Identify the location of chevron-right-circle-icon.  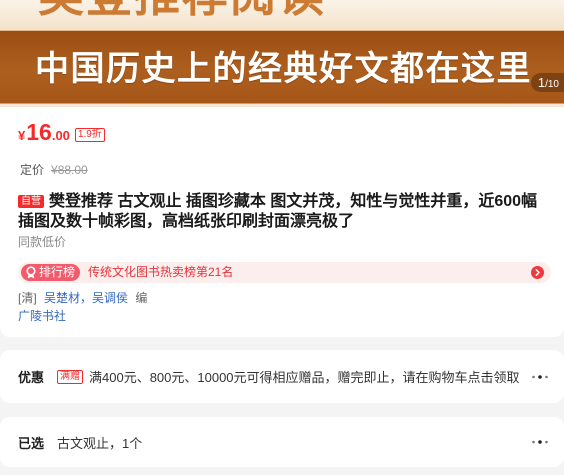
(537, 272).